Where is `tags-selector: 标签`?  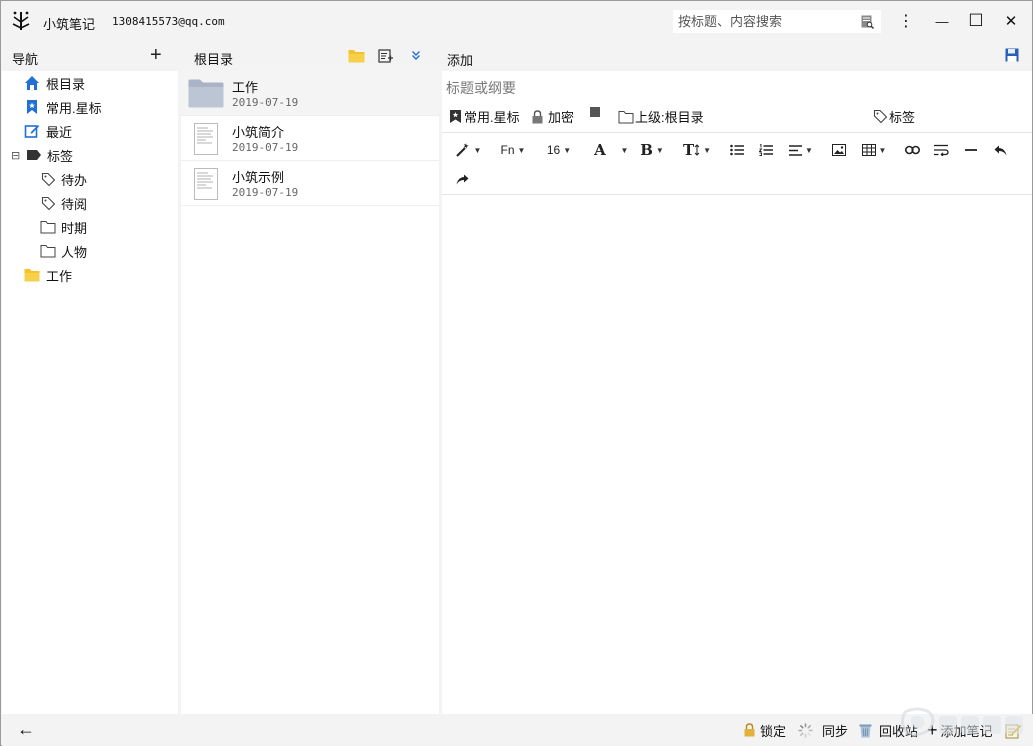 tags-selector: 标签 is located at coordinates (894, 116).